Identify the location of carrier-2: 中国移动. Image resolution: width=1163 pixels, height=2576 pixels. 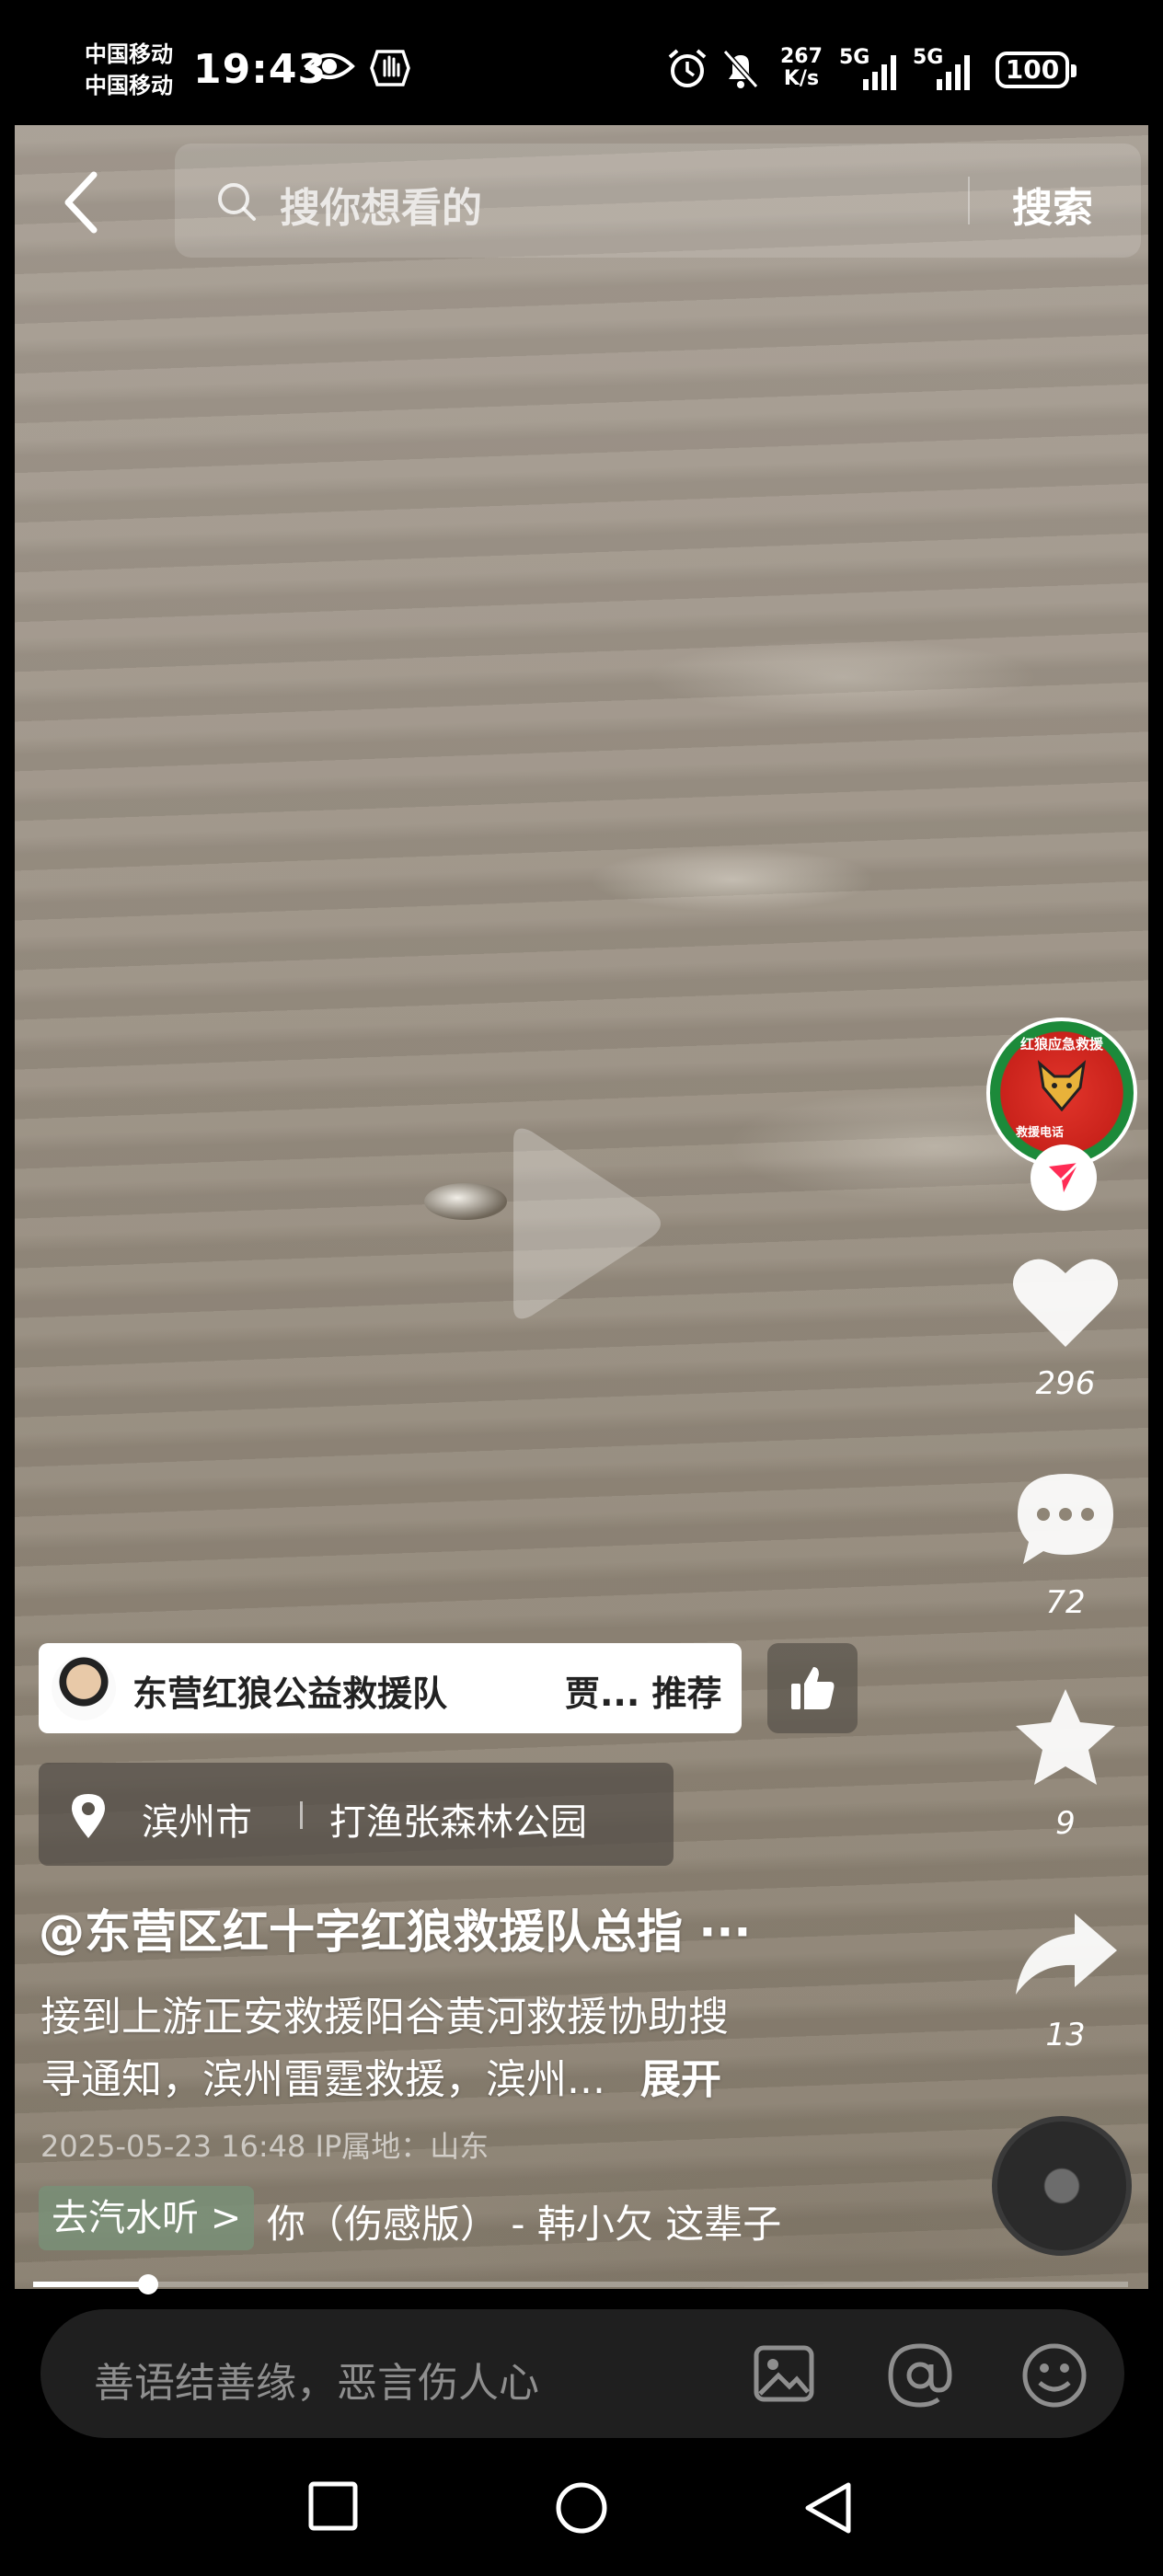
(129, 85).